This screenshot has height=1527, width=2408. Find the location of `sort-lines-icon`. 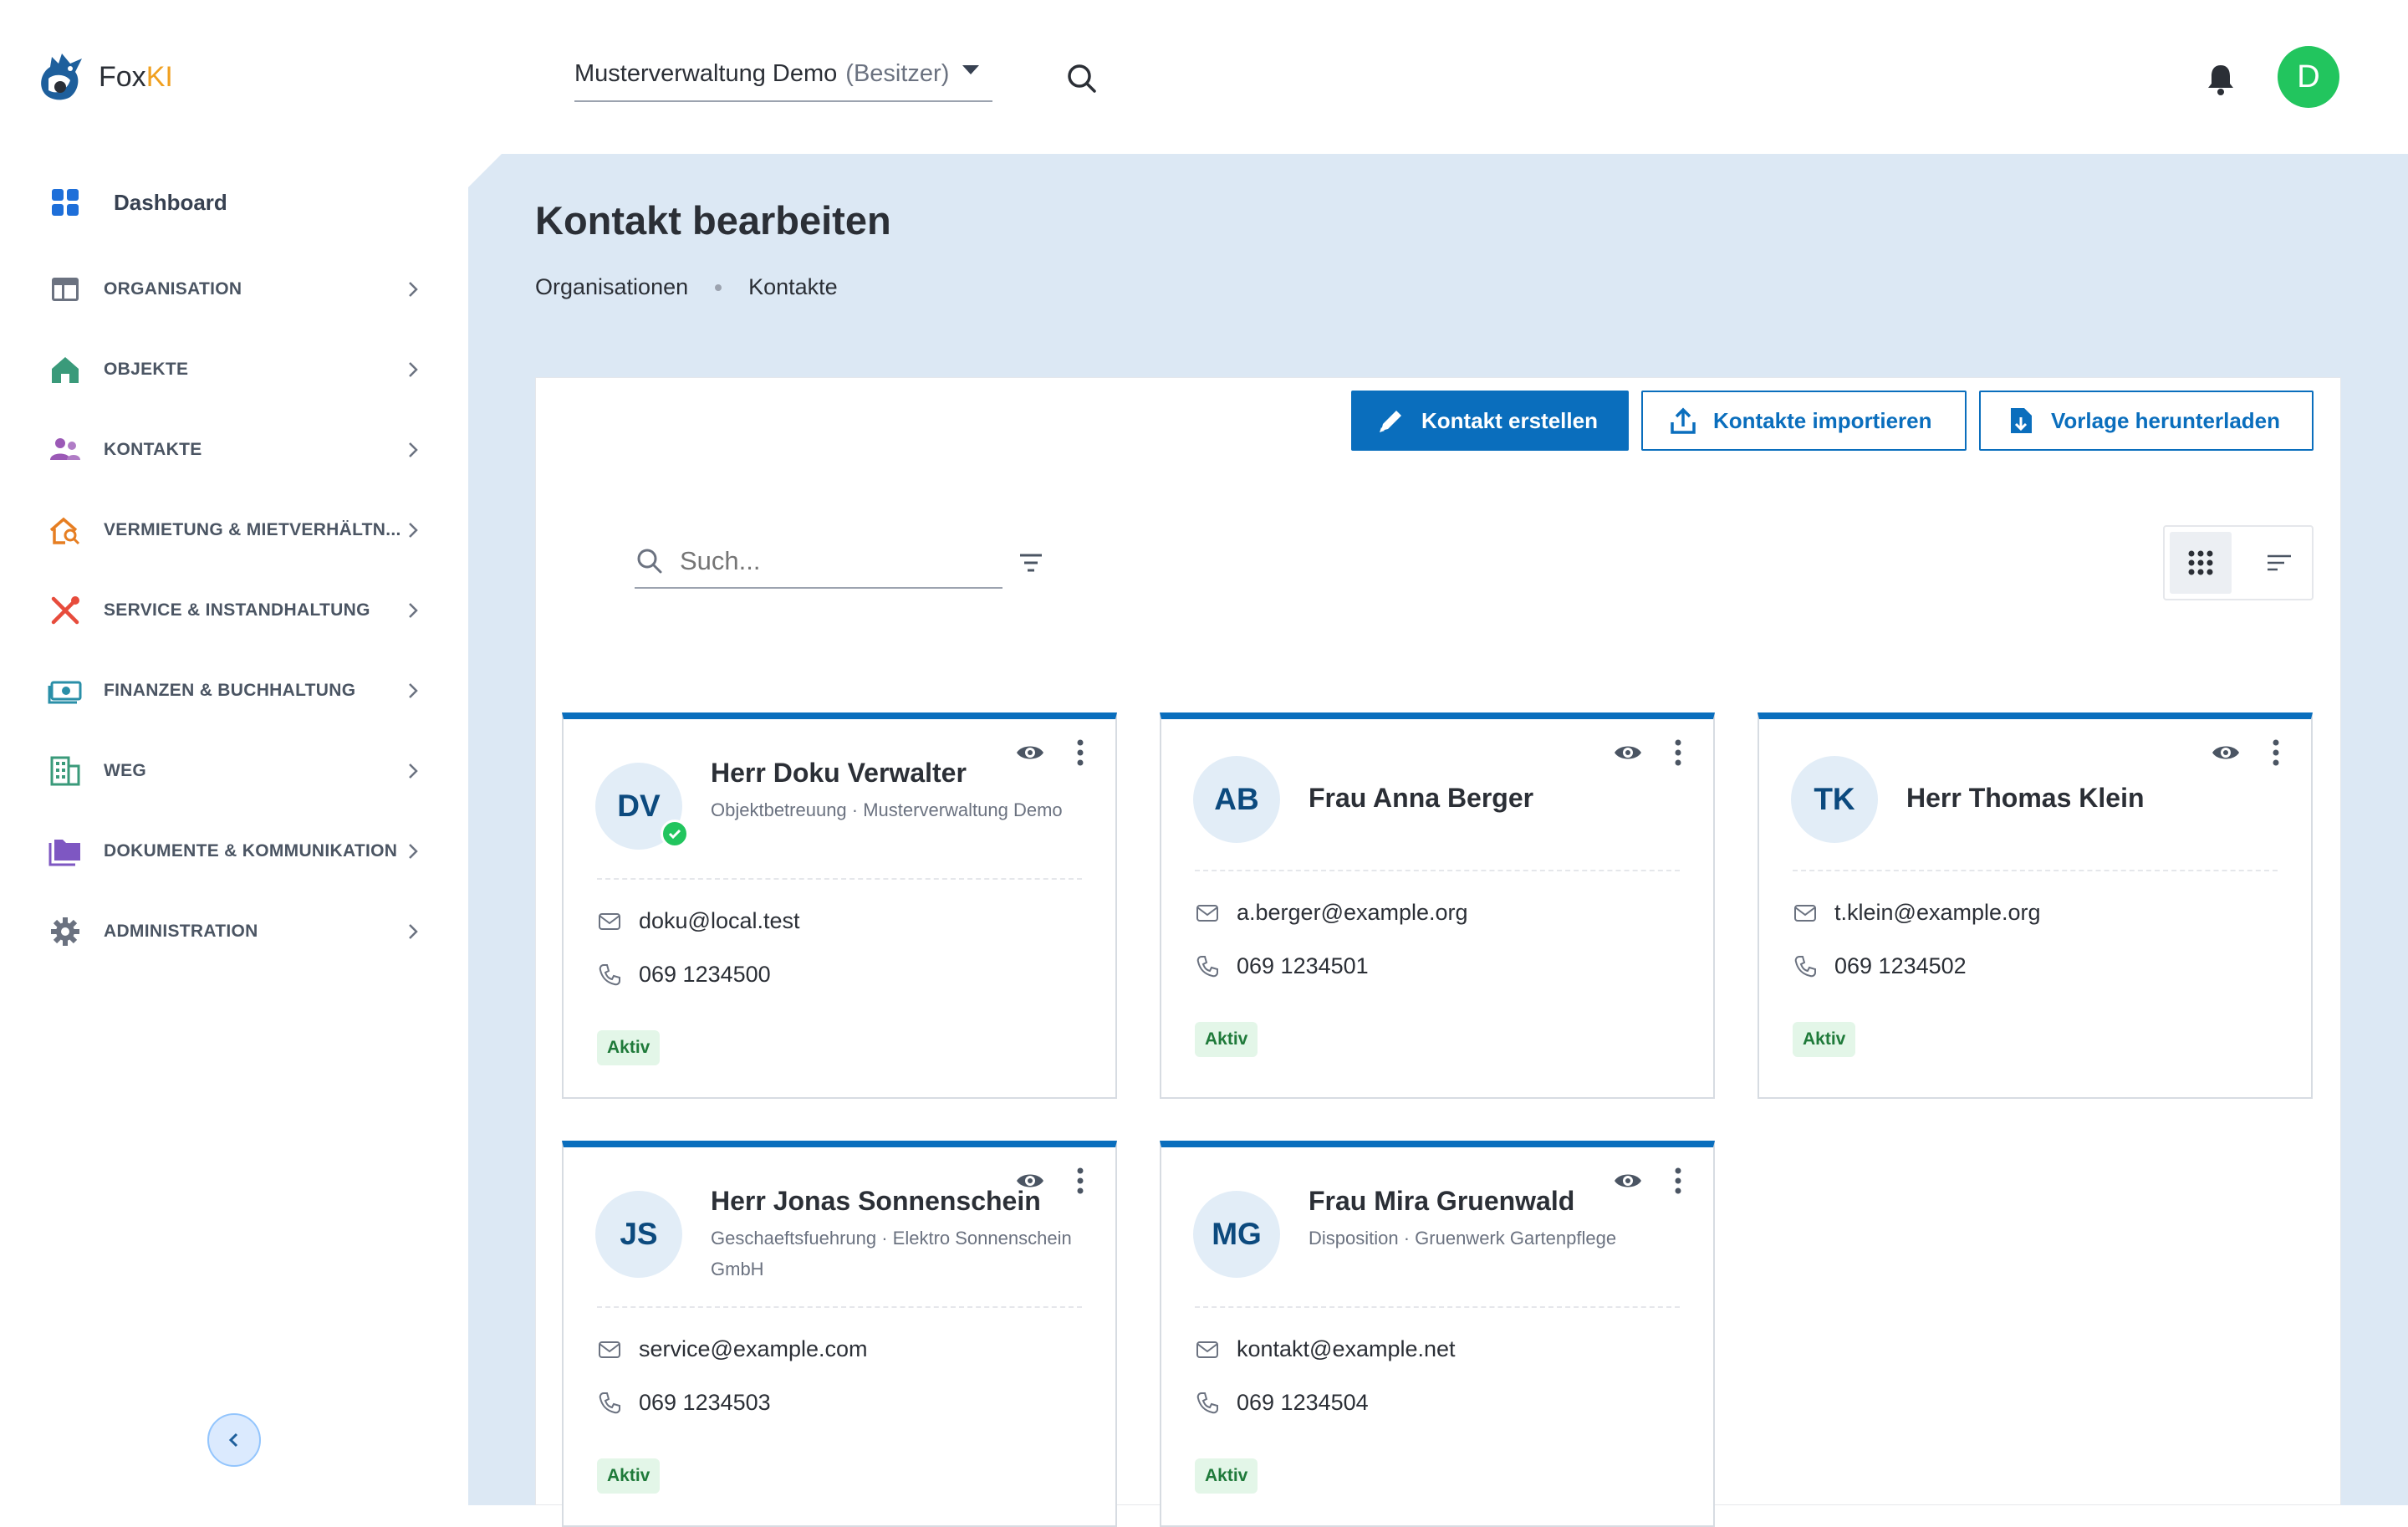

sort-lines-icon is located at coordinates (2279, 563).